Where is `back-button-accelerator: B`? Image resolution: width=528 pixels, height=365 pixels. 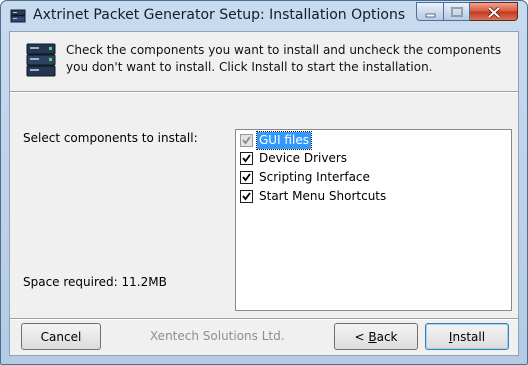
back-button-accelerator: B is located at coordinates (372, 336).